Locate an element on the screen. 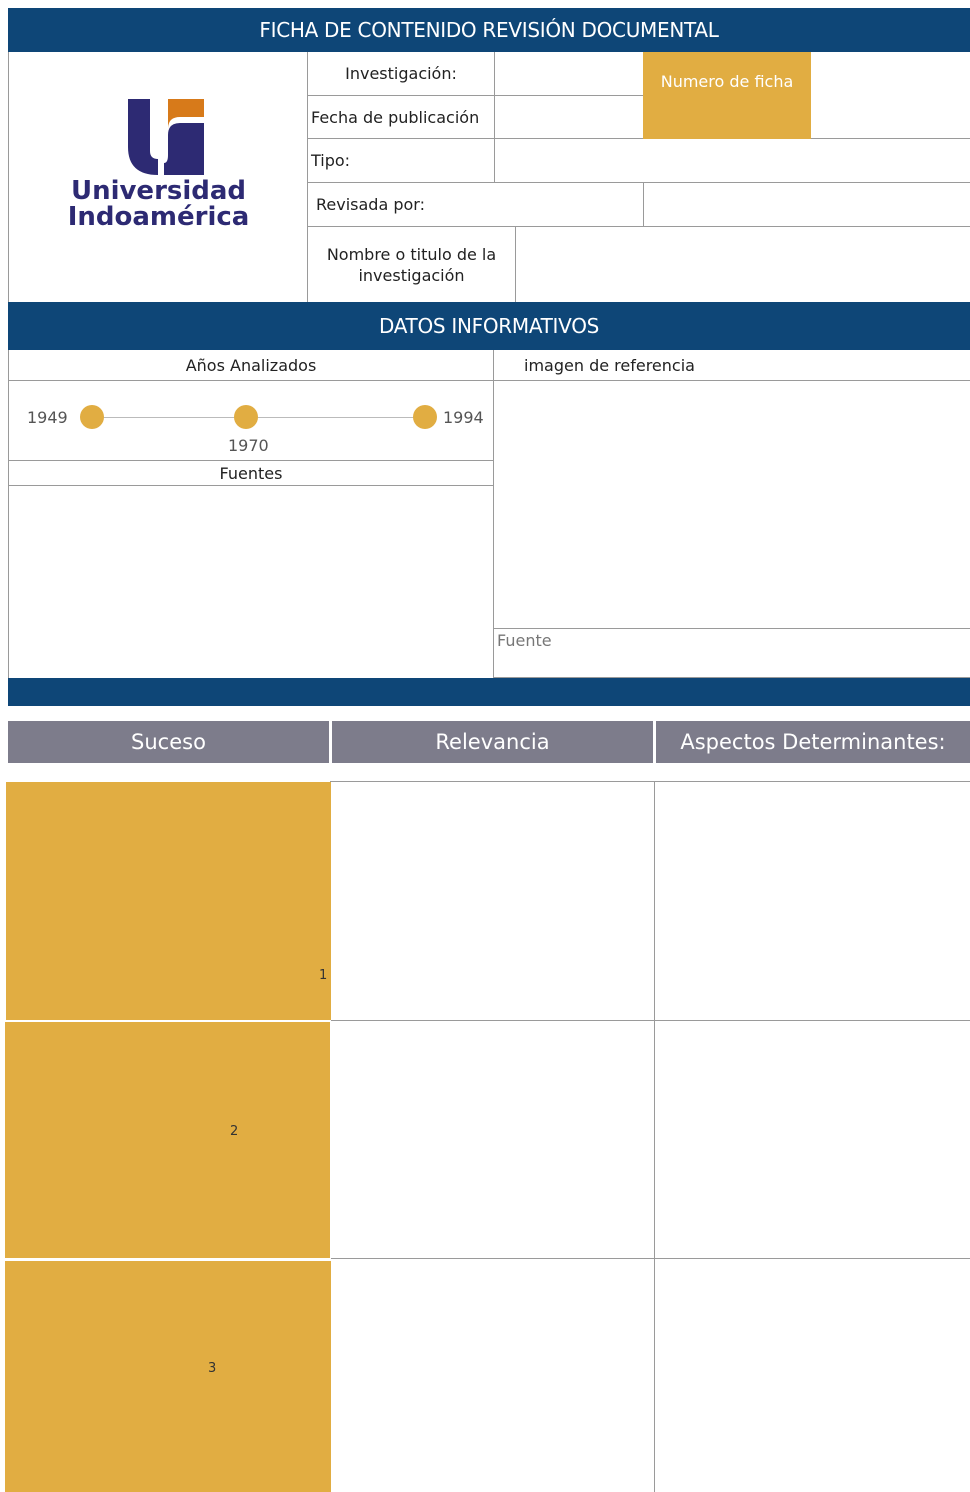 Image resolution: width=970 pixels, height=1492 pixels. aspectos-header-label: Aspectos Determinantes: is located at coordinates (813, 742).